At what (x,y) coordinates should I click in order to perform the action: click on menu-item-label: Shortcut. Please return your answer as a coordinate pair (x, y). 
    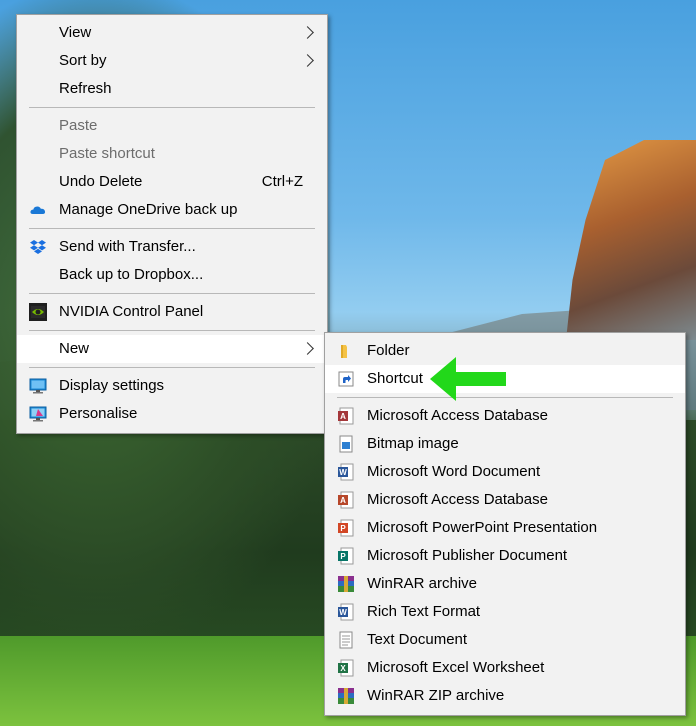
    Looking at the image, I should click on (395, 378).